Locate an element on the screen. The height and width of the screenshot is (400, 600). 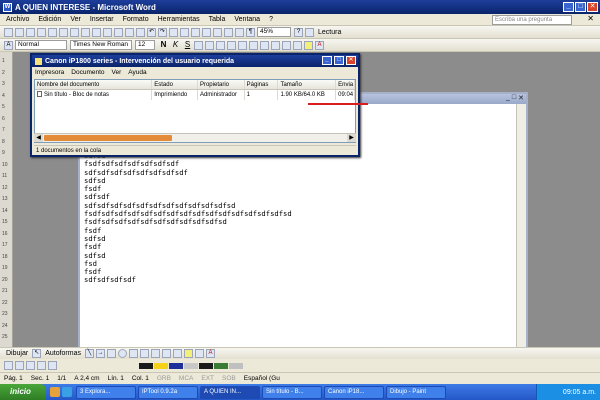
print-view-icon is located at coordinates (30, 365).